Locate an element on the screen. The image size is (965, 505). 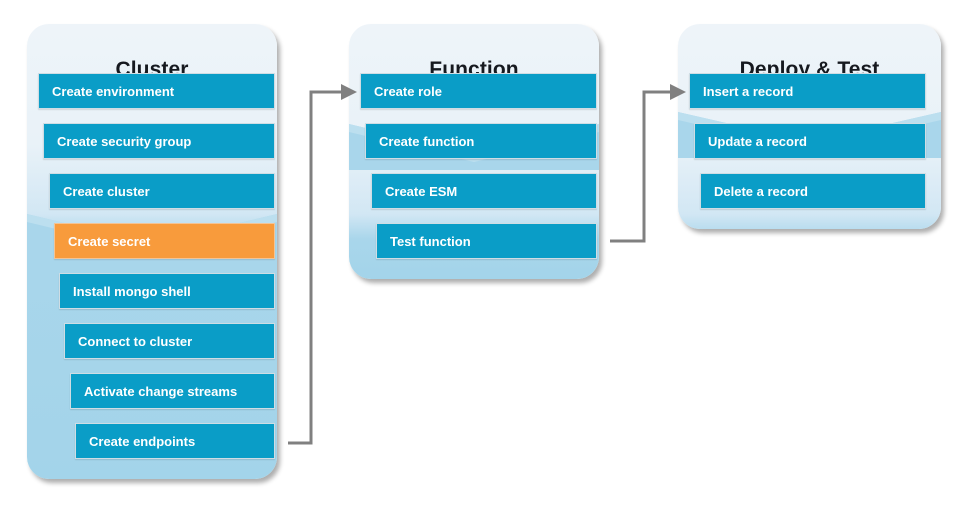
step-create-esm: Create ESM is located at coordinates (484, 191).